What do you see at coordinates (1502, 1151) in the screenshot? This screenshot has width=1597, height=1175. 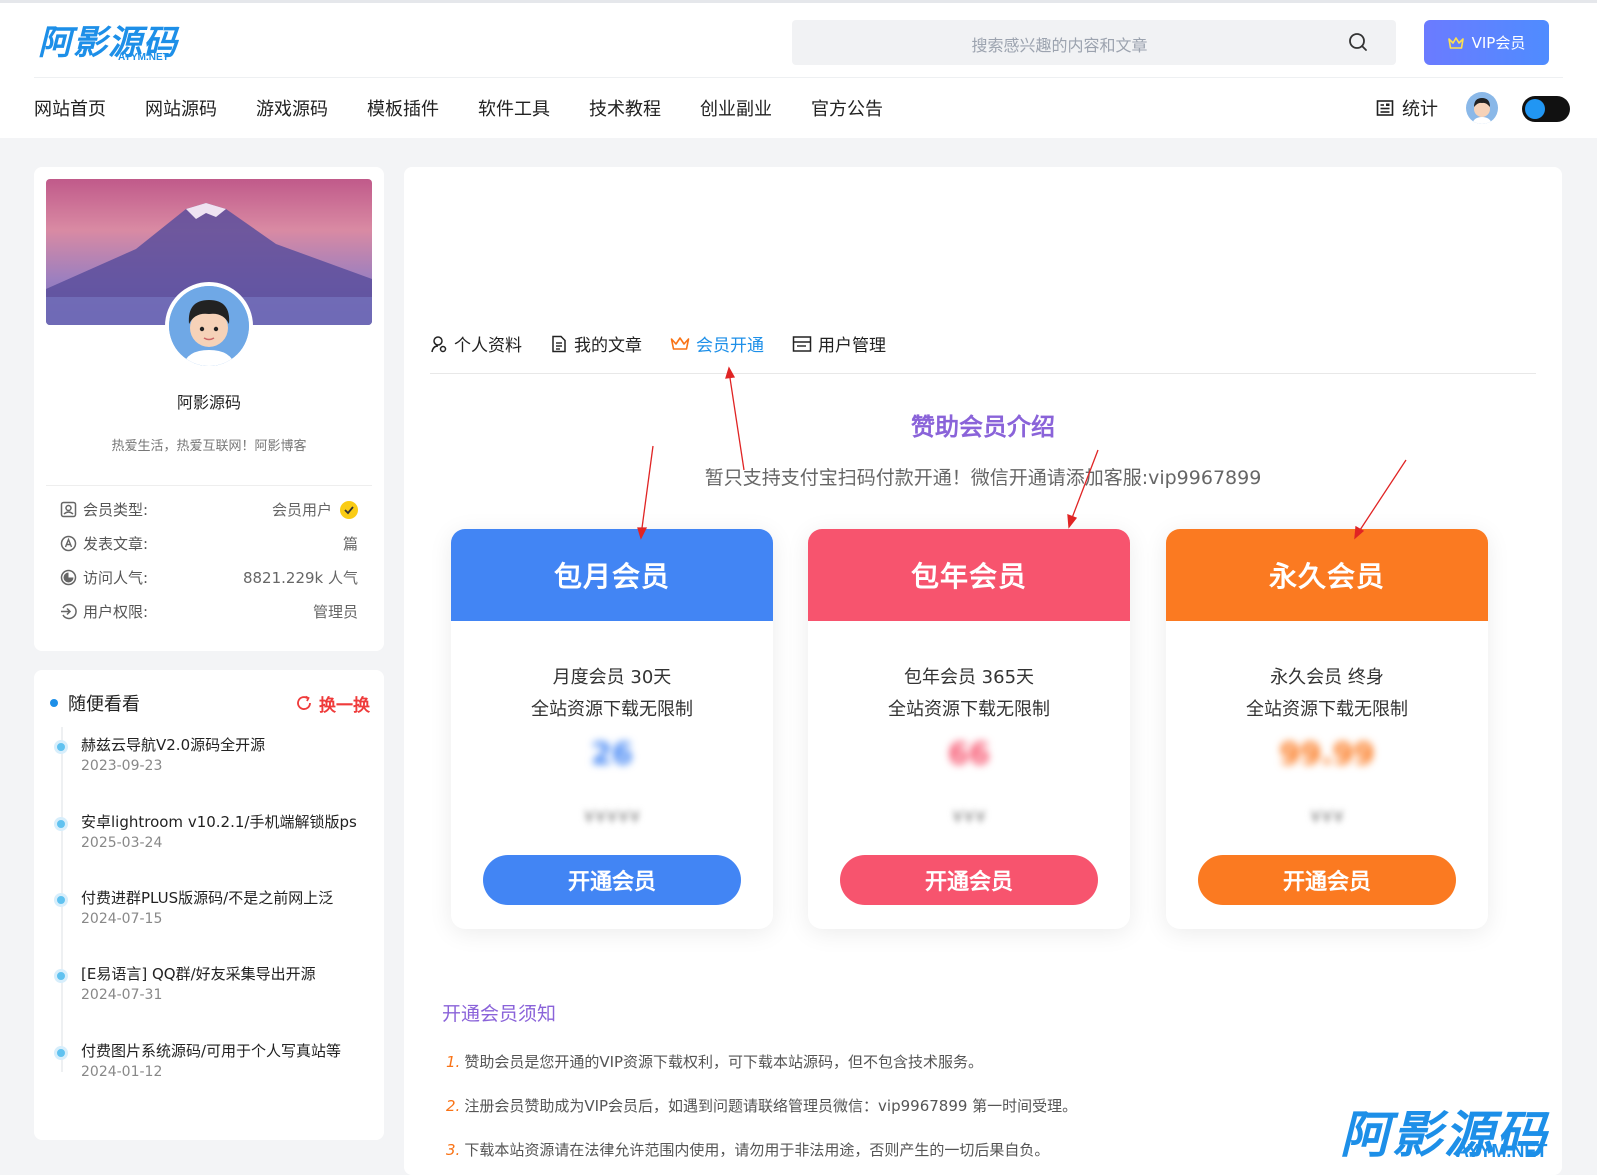 I see `watermark-subtext: AYYM.NET` at bounding box center [1502, 1151].